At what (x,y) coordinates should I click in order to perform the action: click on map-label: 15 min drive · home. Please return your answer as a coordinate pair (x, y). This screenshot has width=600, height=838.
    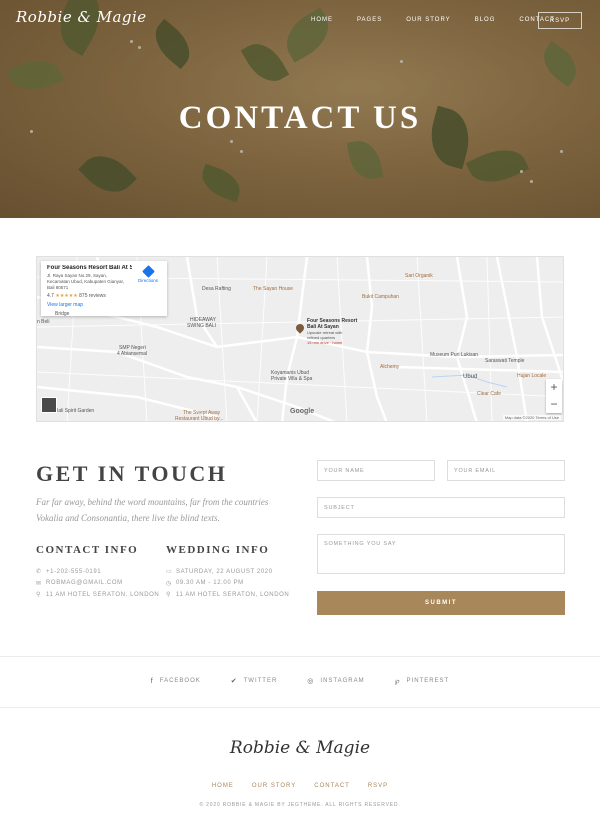
    Looking at the image, I should click on (325, 342).